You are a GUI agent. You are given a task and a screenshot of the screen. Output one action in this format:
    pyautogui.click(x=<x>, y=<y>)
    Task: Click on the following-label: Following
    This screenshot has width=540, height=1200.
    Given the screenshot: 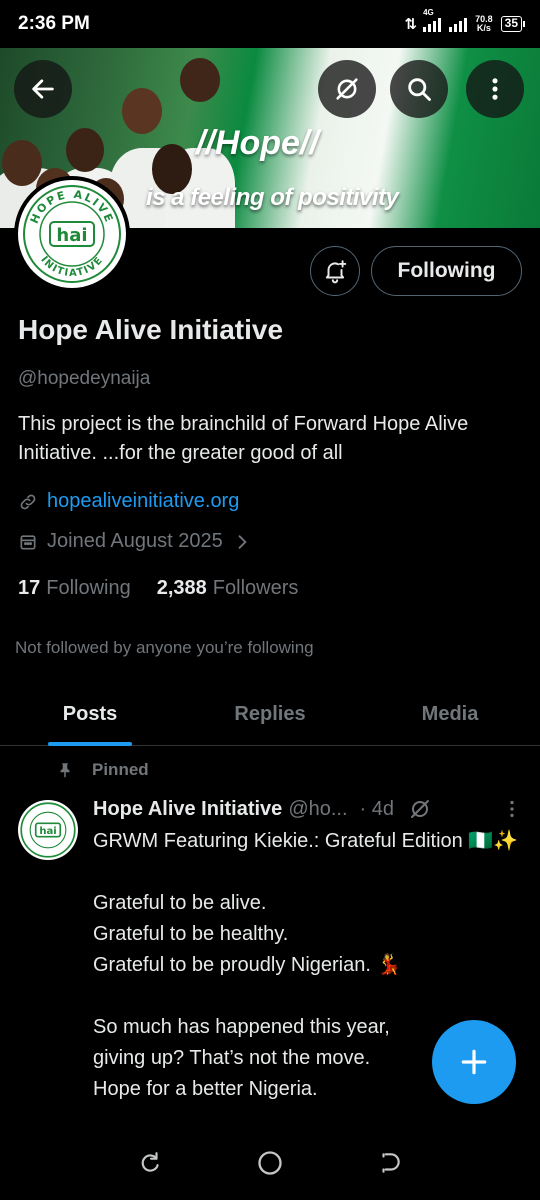 What is the action you would take?
    pyautogui.click(x=88, y=588)
    